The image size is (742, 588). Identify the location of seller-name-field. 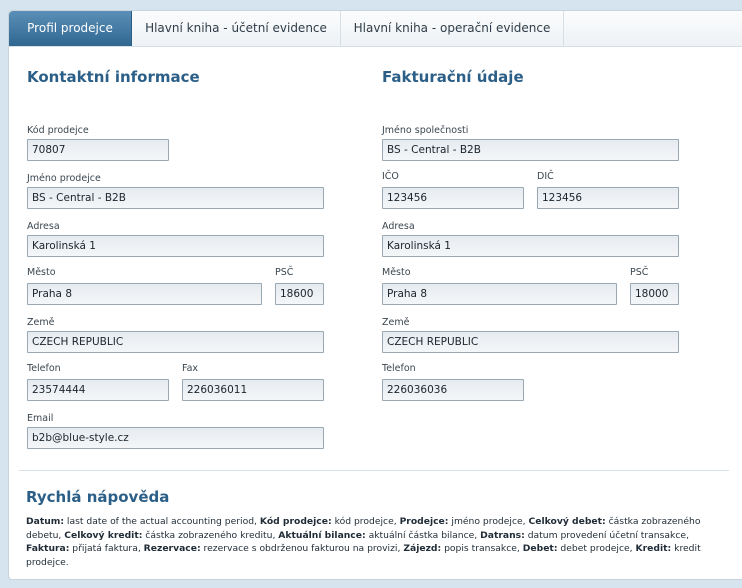
(175, 198).